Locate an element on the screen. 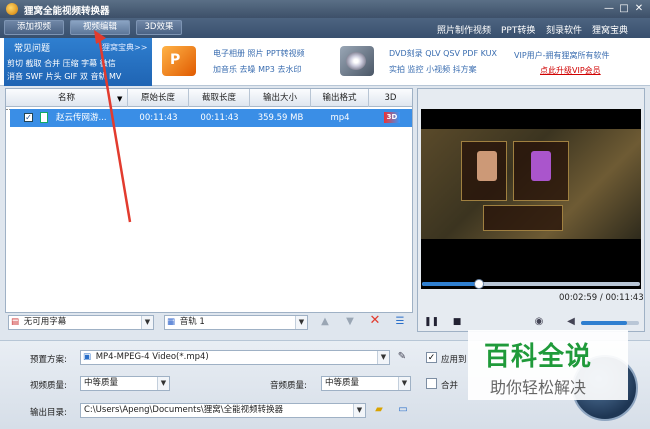  col-output-format: 输出格式 is located at coordinates (340, 98).